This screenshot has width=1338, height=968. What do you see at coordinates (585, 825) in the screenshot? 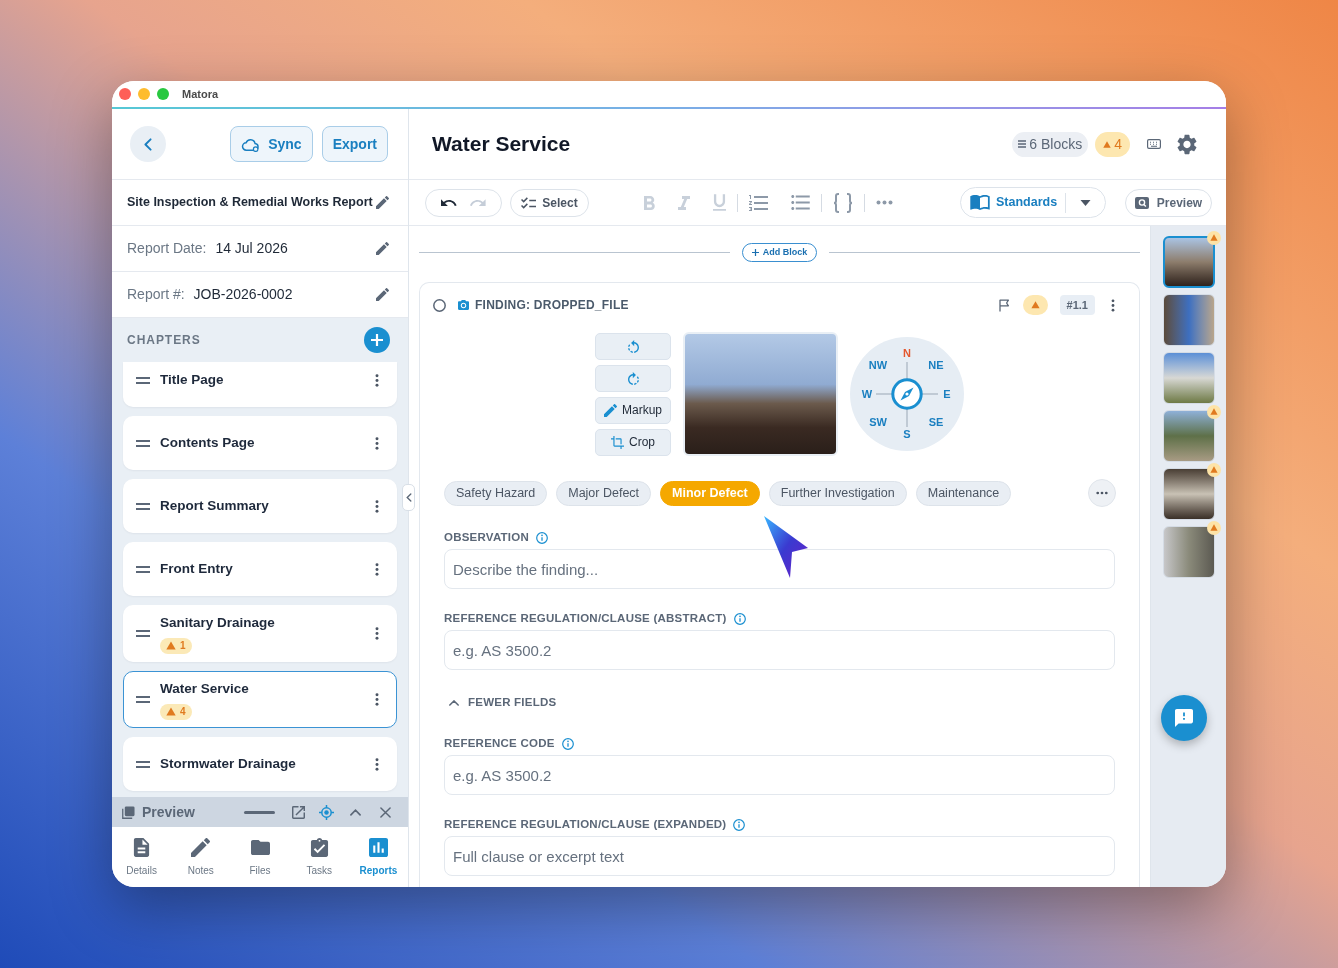
I see `field-label: REFERENCE REGULATION/CLAUSE (EXPANDED)` at bounding box center [585, 825].